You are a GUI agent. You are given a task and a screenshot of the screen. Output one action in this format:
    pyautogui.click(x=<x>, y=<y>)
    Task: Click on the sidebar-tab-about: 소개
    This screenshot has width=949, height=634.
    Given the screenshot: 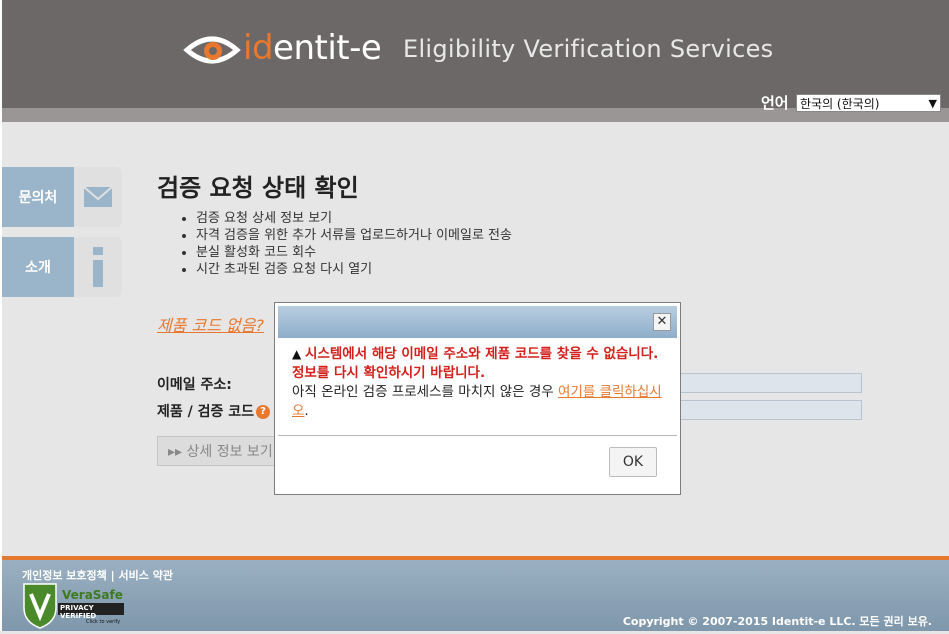 What is the action you would take?
    pyautogui.click(x=62, y=267)
    